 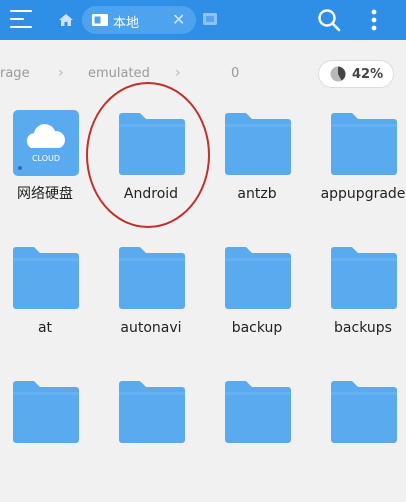 I want to click on breadcrumb-item-emulated: emulated, so click(x=119, y=73).